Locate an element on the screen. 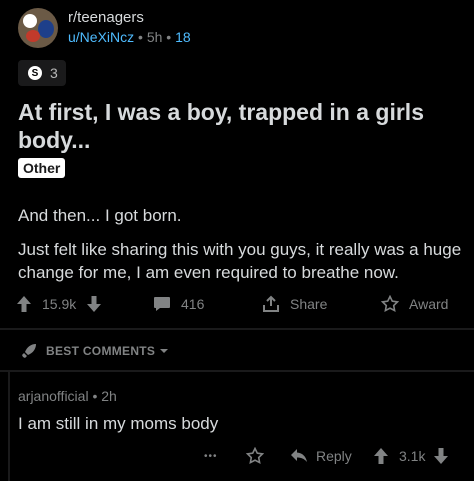 The image size is (474, 481). post-body-line-1: And then... I got born. is located at coordinates (100, 215).